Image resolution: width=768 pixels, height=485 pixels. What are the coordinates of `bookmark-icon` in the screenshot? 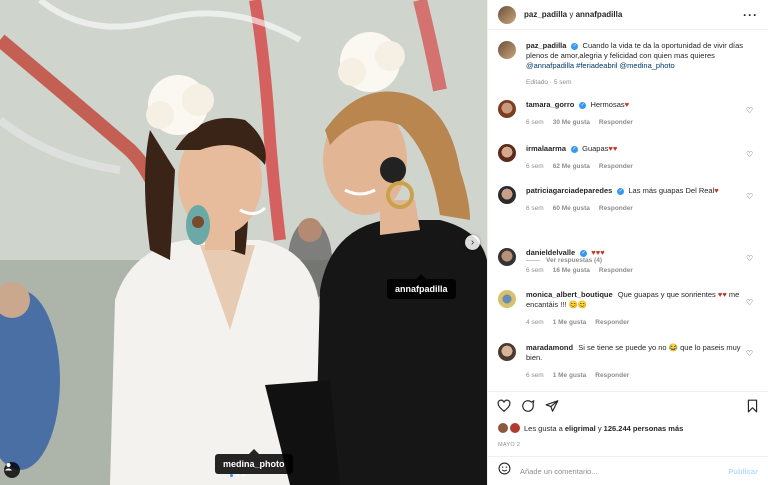 It's located at (752, 406).